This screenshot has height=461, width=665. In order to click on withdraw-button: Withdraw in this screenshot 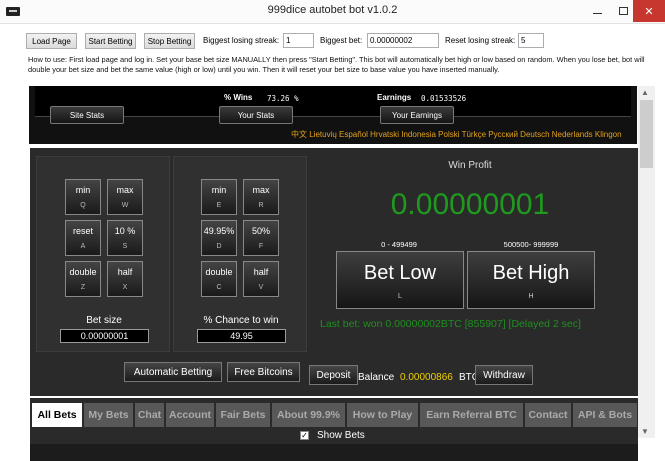, I will do `click(504, 375)`.